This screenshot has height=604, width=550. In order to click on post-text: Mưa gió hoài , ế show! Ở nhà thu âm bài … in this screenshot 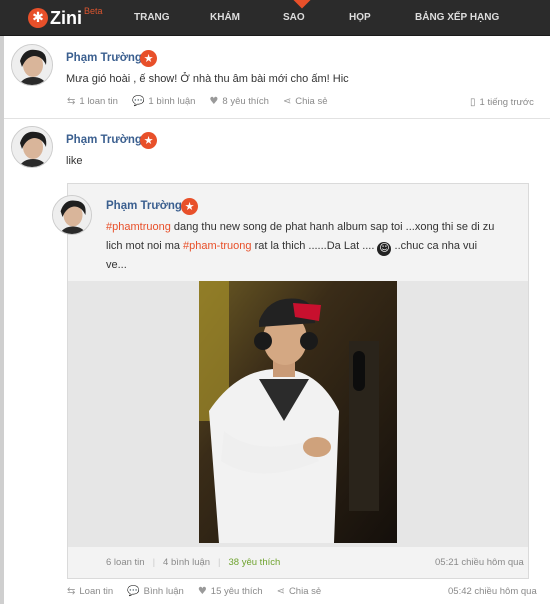, I will do `click(207, 79)`.